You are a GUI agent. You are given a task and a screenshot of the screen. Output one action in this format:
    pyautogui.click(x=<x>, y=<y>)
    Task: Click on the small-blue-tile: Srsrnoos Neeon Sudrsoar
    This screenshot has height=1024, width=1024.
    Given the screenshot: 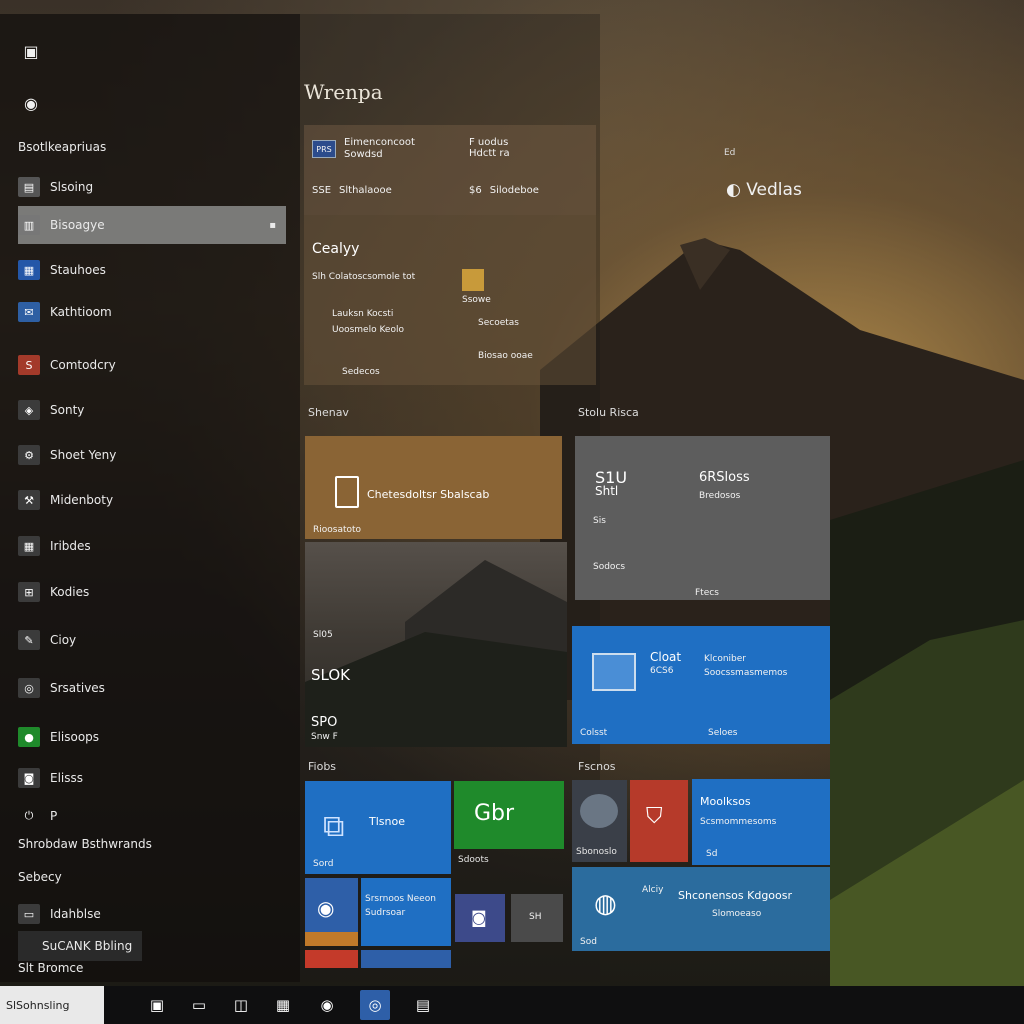 What is the action you would take?
    pyautogui.click(x=406, y=912)
    